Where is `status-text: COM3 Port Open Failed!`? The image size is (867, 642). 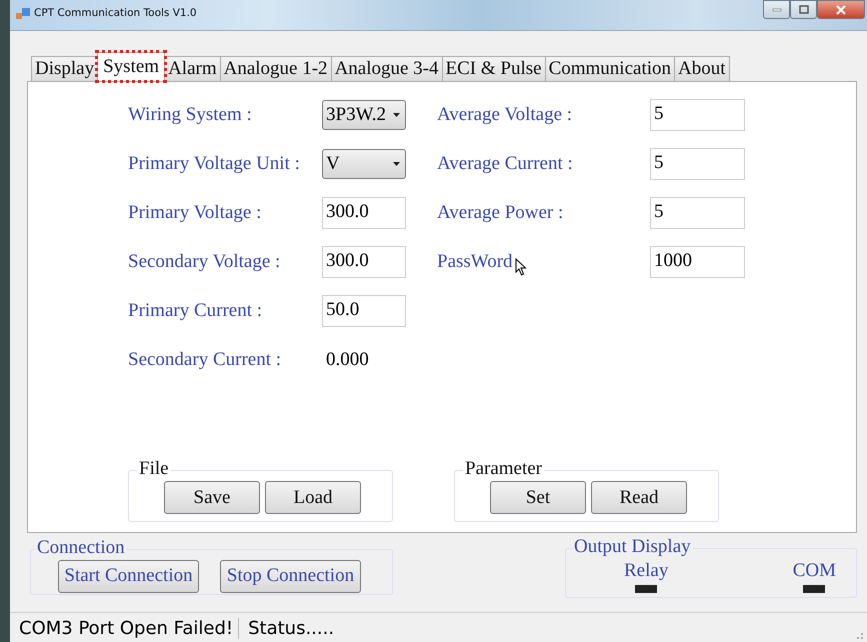
status-text: COM3 Port Open Failed! is located at coordinates (125, 628).